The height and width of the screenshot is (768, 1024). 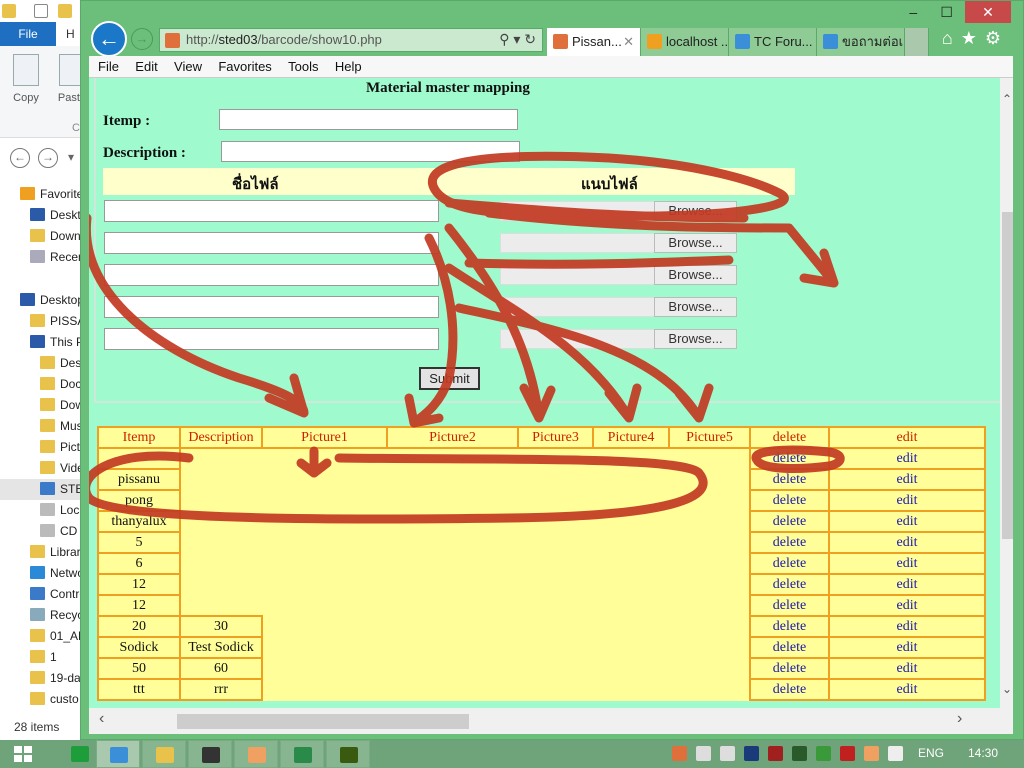 What do you see at coordinates (303, 67) in the screenshot?
I see `menu-tools: Tools` at bounding box center [303, 67].